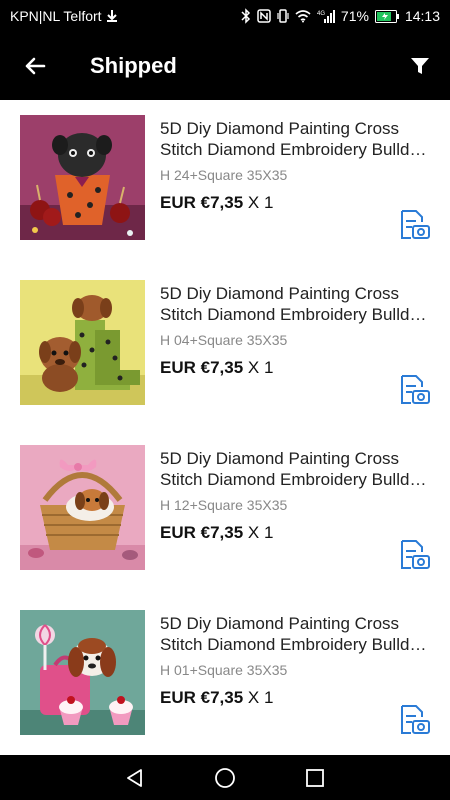 The width and height of the screenshot is (450, 800). What do you see at coordinates (422, 16) in the screenshot?
I see `clock: 14:13` at bounding box center [422, 16].